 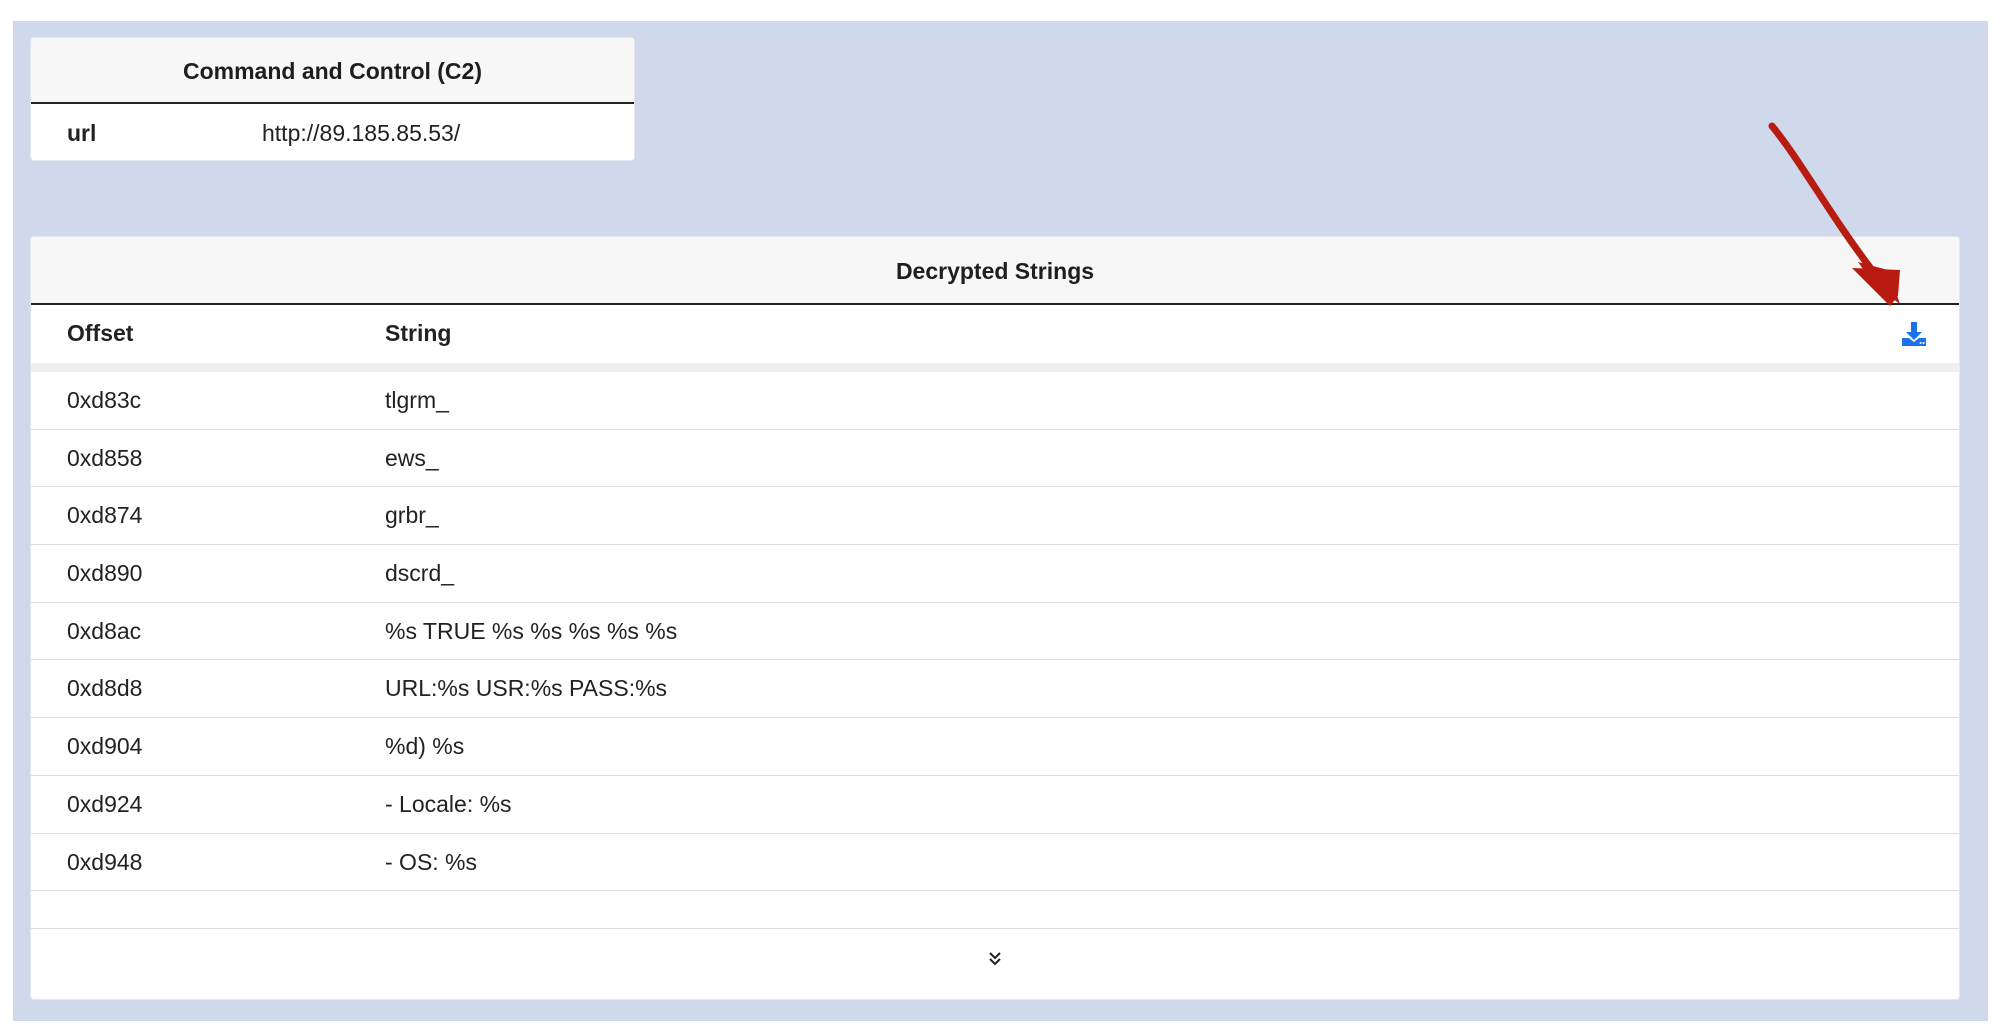 What do you see at coordinates (995, 964) in the screenshot?
I see `chevron-double-down-icon` at bounding box center [995, 964].